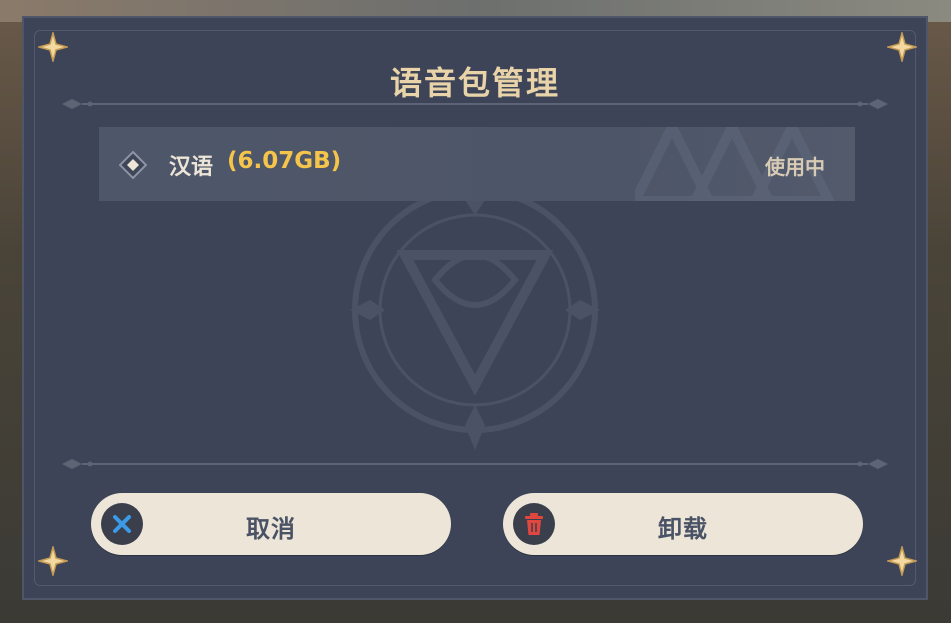 Image resolution: width=951 pixels, height=623 pixels. I want to click on diamond-radio-icon, so click(133, 165).